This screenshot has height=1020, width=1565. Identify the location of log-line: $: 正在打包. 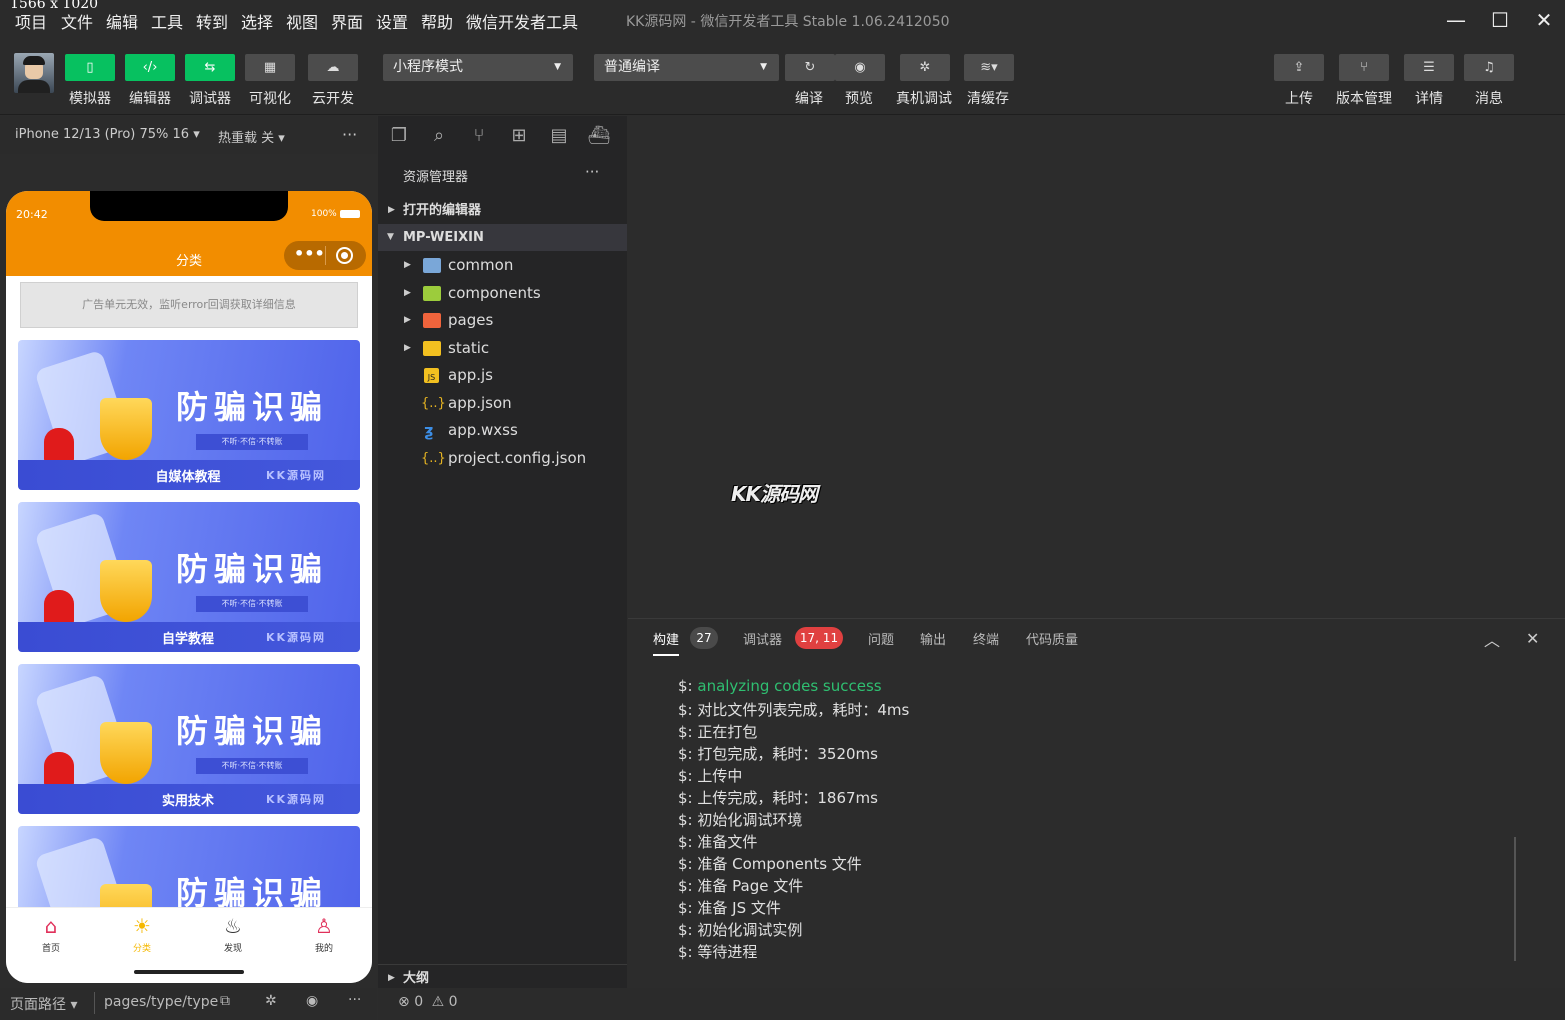
(717, 731).